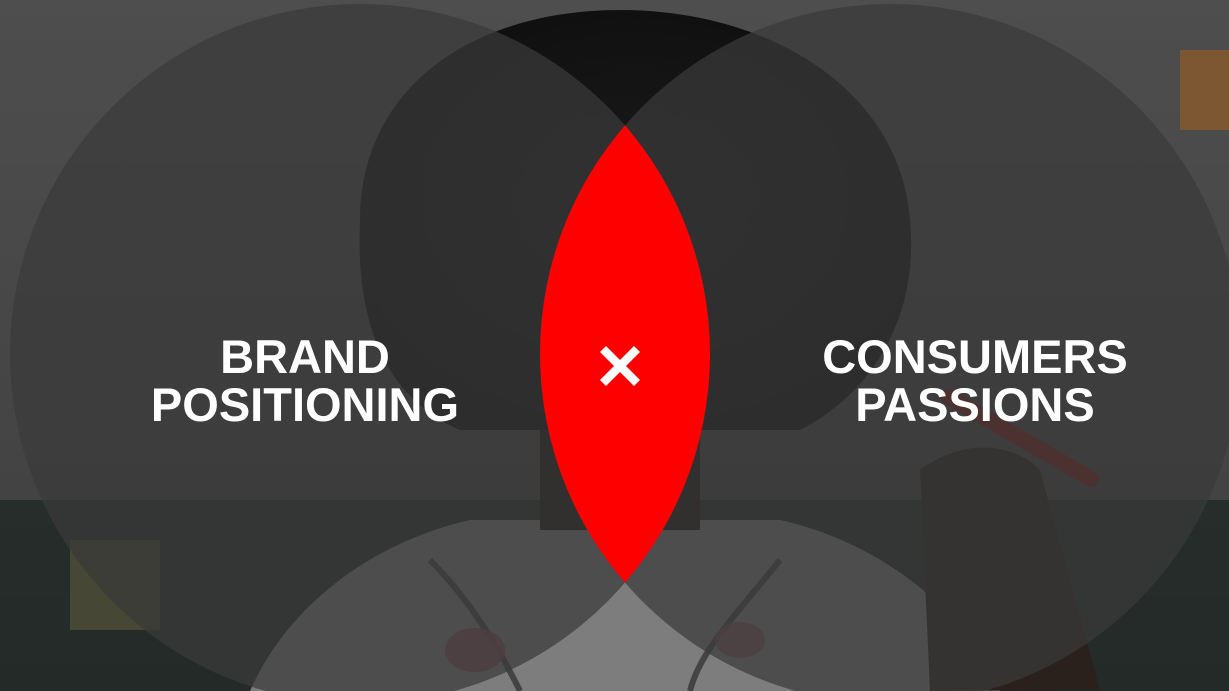  What do you see at coordinates (620, 366) in the screenshot?
I see `times-icon` at bounding box center [620, 366].